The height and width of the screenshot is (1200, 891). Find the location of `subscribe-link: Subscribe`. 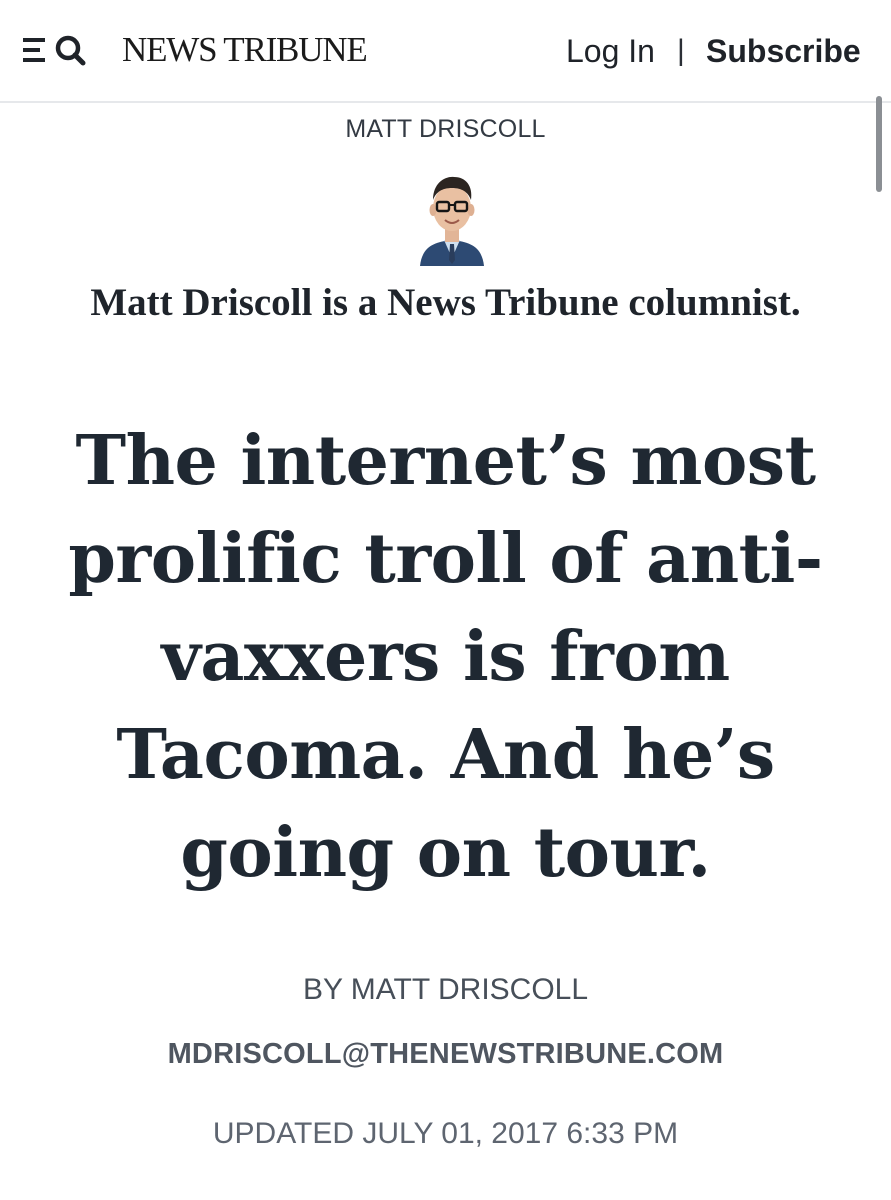

subscribe-link: Subscribe is located at coordinates (783, 51).